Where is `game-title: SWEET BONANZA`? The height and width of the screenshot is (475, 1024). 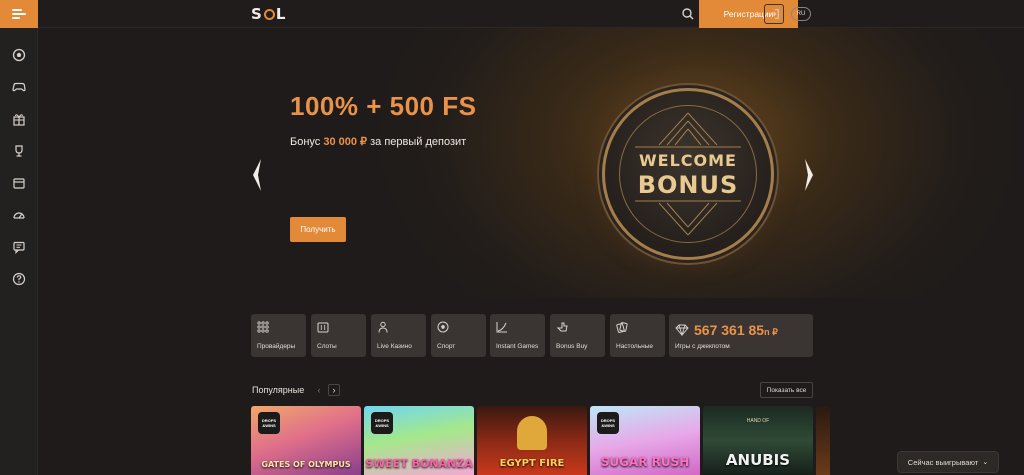 game-title: SWEET BONANZA is located at coordinates (419, 463).